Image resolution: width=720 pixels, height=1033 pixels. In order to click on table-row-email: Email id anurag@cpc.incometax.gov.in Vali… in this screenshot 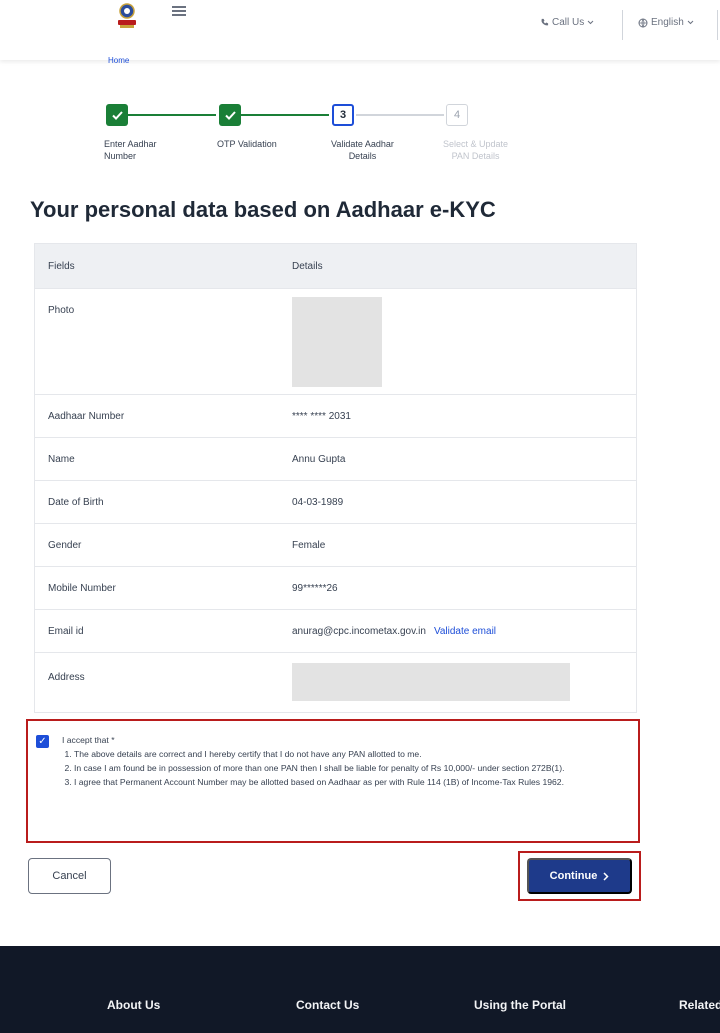, I will do `click(335, 630)`.